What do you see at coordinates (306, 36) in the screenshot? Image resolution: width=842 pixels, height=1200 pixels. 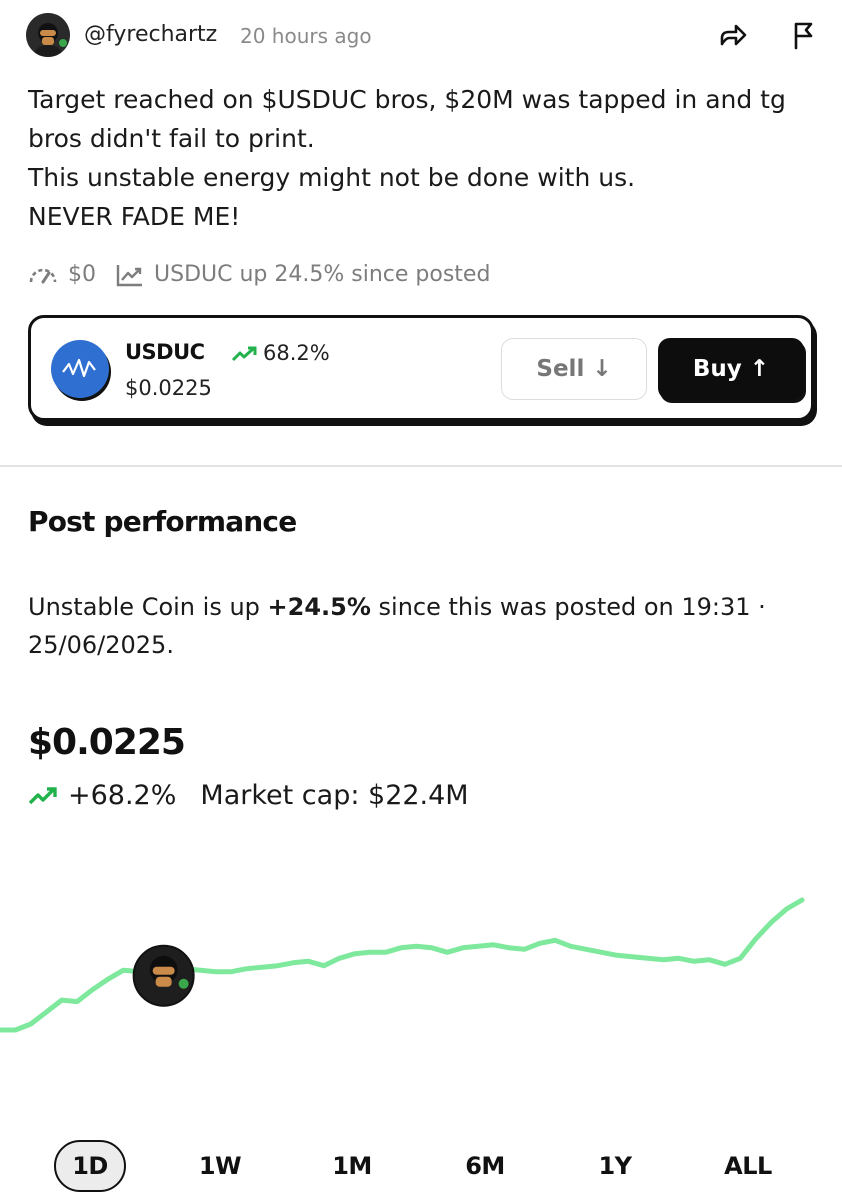 I see `post-timestamp: 20 hours ago` at bounding box center [306, 36].